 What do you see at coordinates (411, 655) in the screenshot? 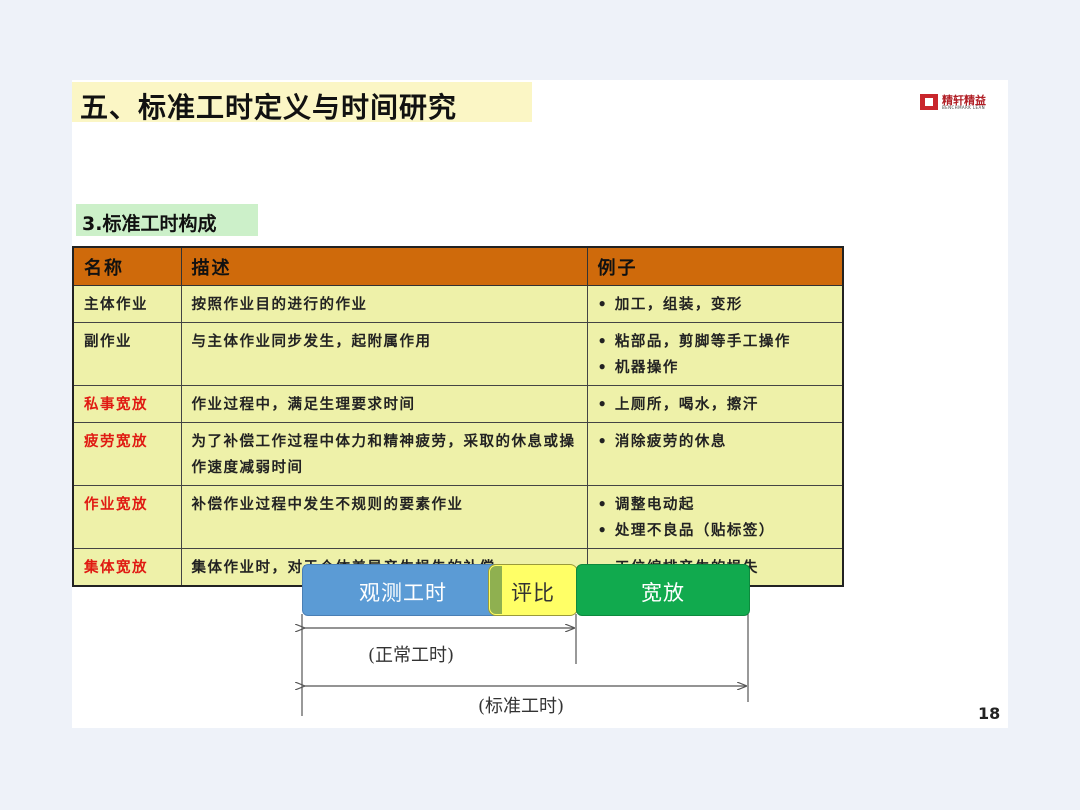
I see `normal-time-label: (正常工时)` at bounding box center [411, 655].